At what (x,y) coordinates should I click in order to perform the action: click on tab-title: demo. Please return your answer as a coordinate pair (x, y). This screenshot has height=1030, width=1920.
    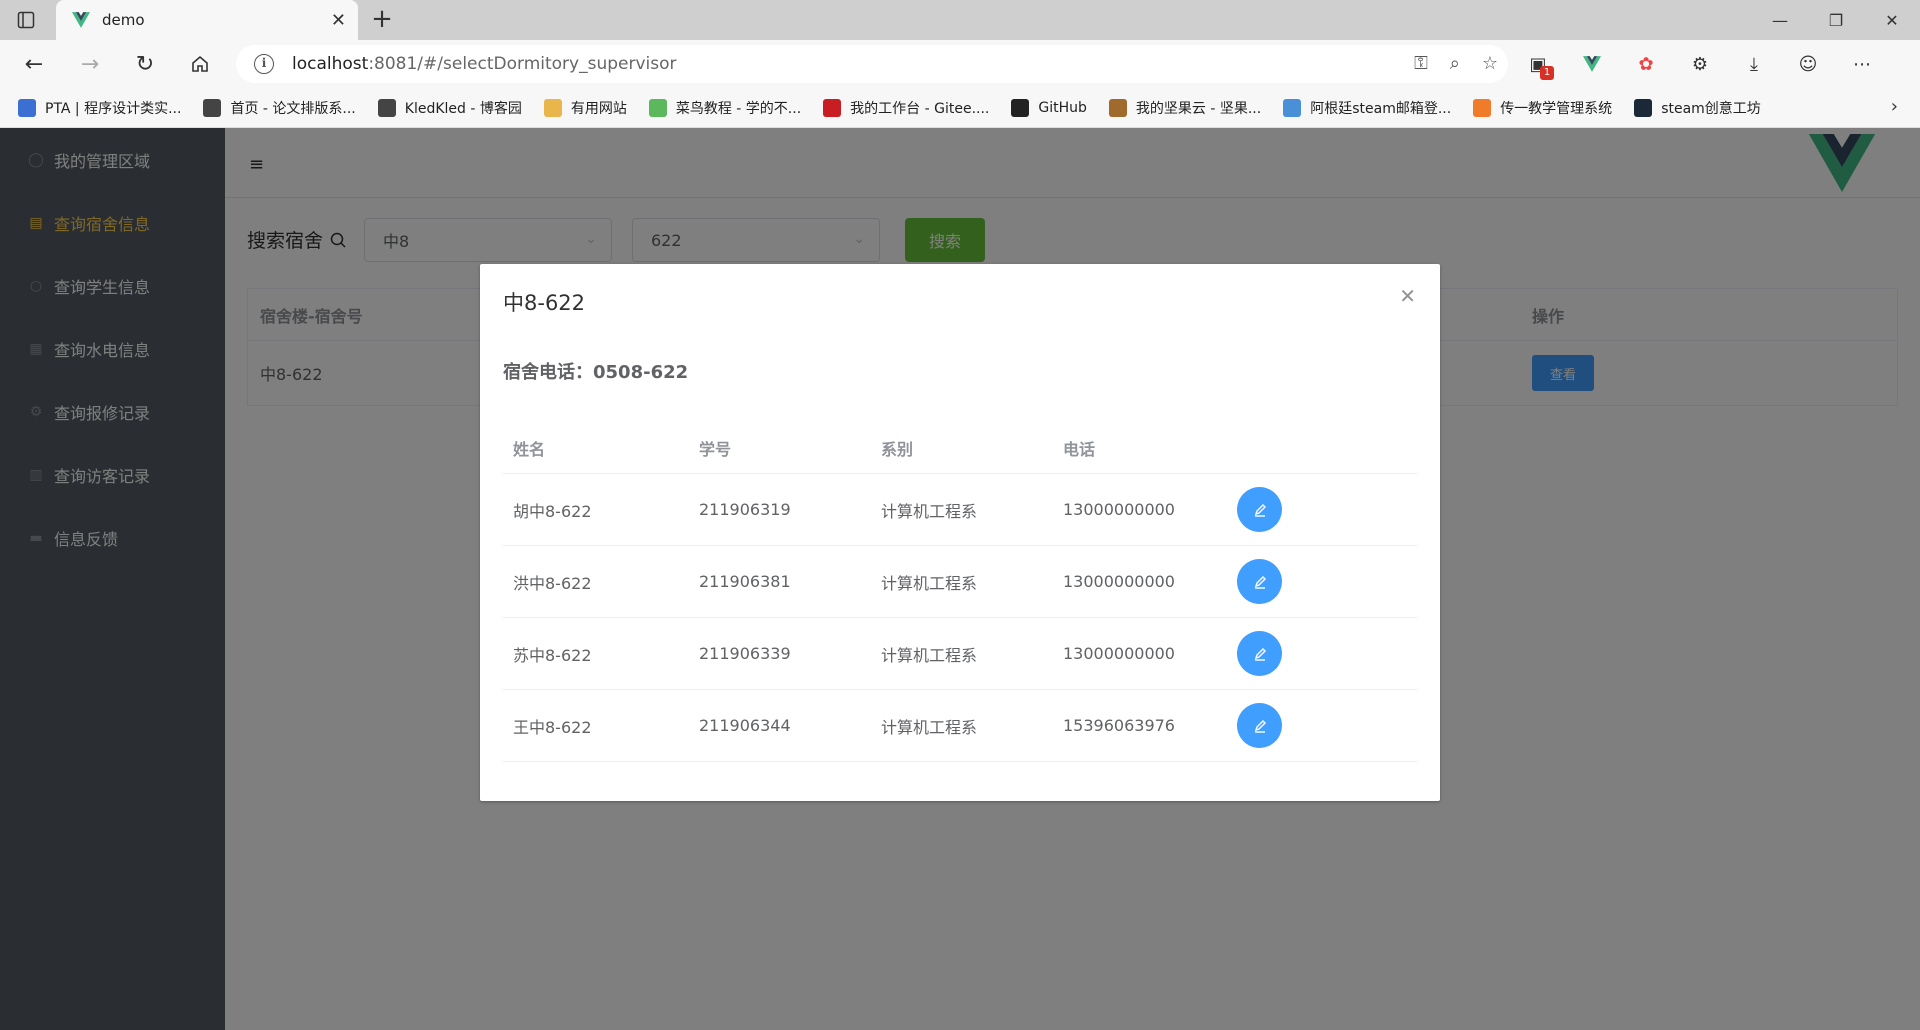
    Looking at the image, I should click on (123, 20).